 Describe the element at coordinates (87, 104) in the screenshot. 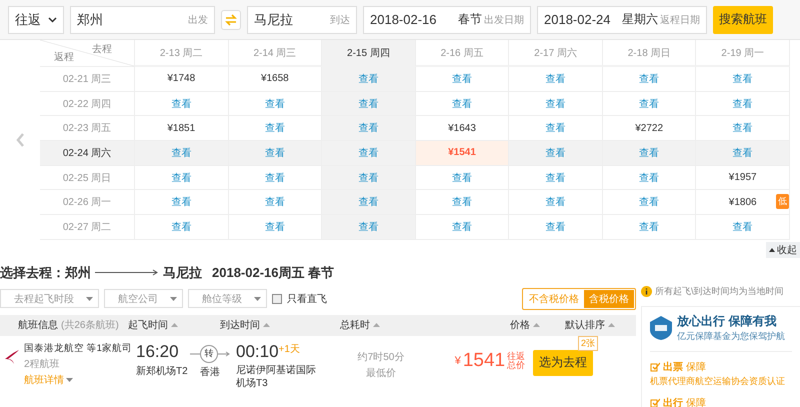

I see `date-row-header: 02-22 周四` at that location.